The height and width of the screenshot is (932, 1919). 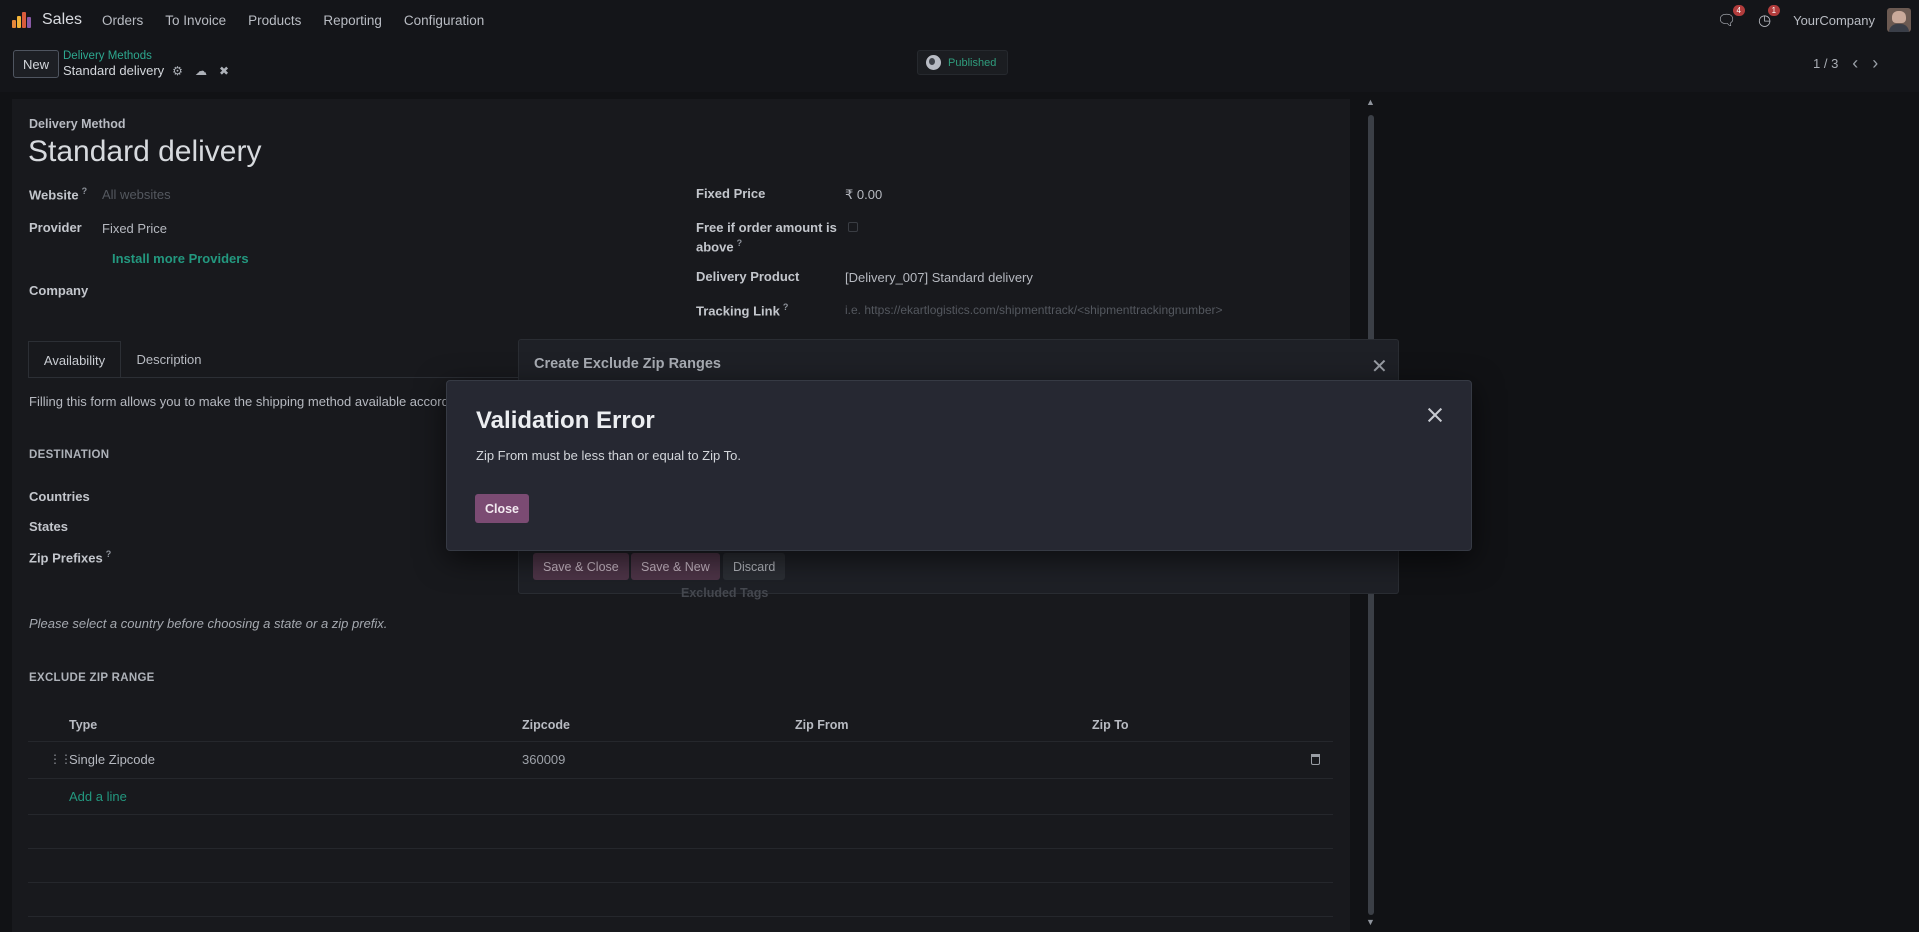 What do you see at coordinates (754, 566) in the screenshot?
I see `discard-button: Discard` at bounding box center [754, 566].